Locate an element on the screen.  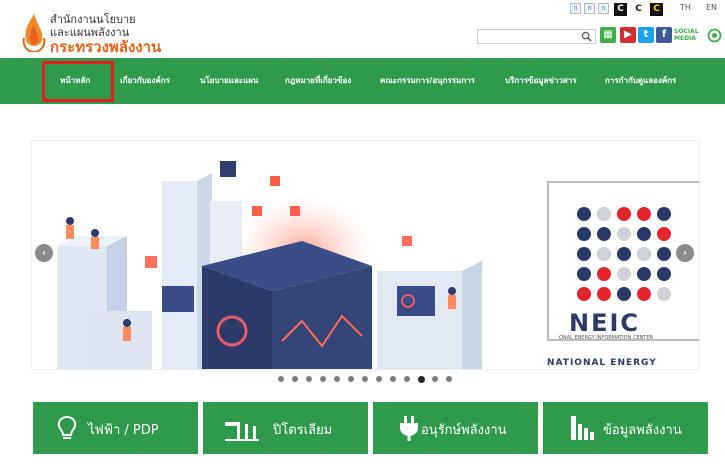
category-energy-data: ข้อมูลพลังงาน is located at coordinates (625, 428).